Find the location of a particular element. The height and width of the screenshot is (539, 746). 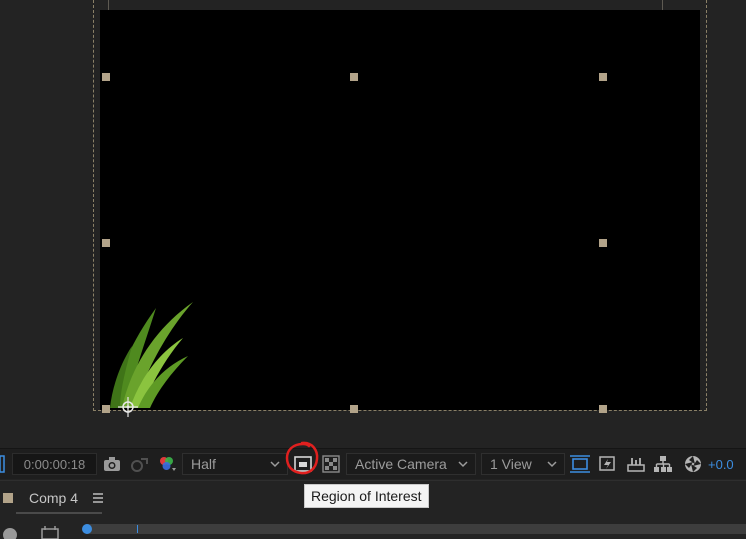

resolution-value: Half is located at coordinates (203, 464).